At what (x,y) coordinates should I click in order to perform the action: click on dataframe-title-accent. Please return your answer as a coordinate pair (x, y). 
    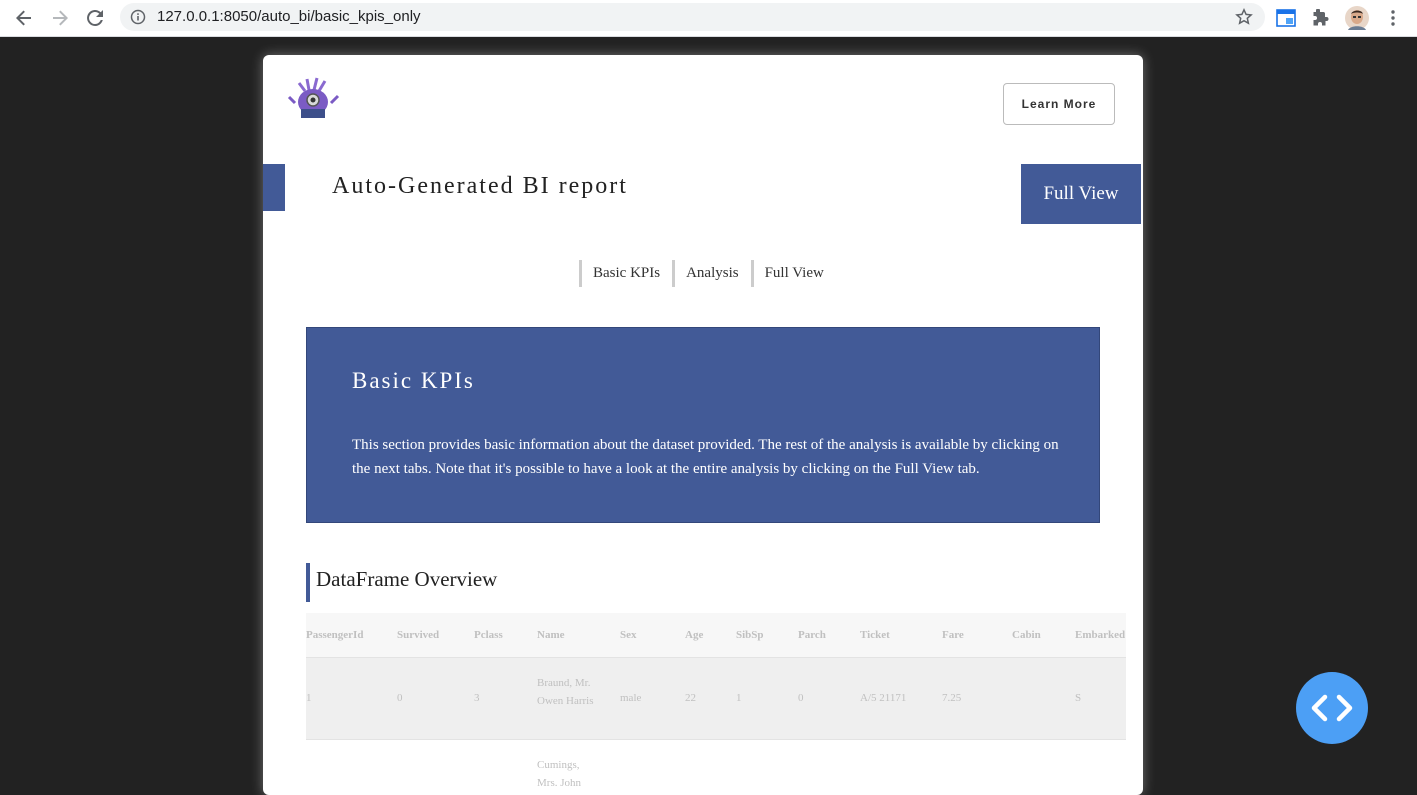
    Looking at the image, I should click on (308, 582).